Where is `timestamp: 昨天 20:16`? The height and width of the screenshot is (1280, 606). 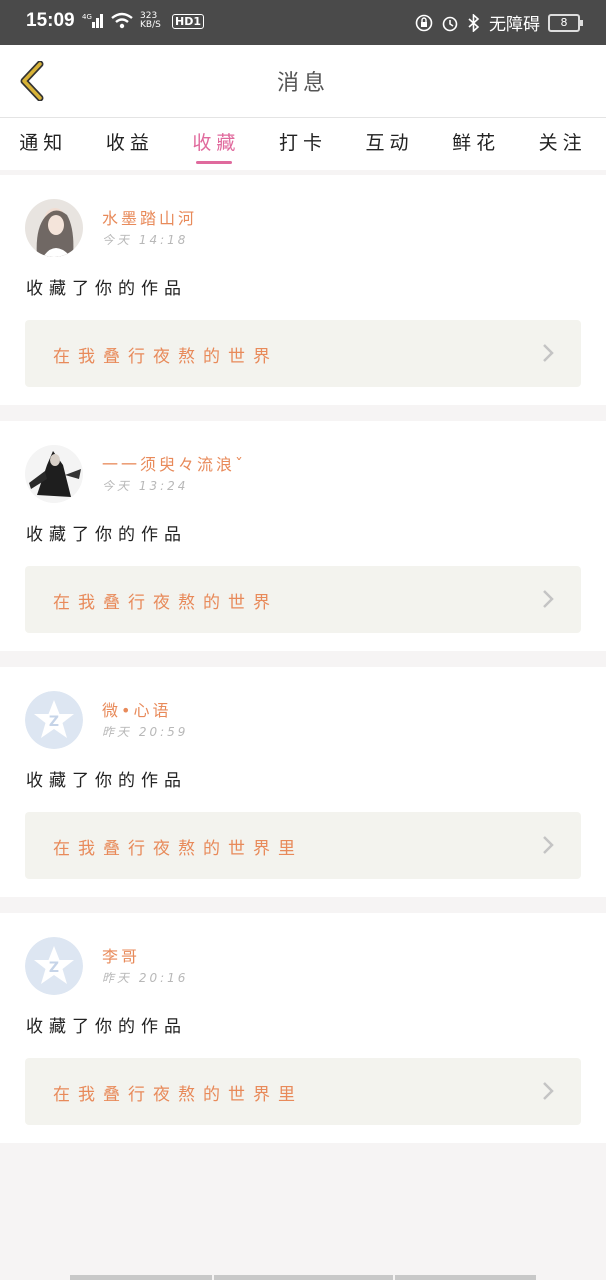
timestamp: 昨天 20:16 is located at coordinates (145, 978).